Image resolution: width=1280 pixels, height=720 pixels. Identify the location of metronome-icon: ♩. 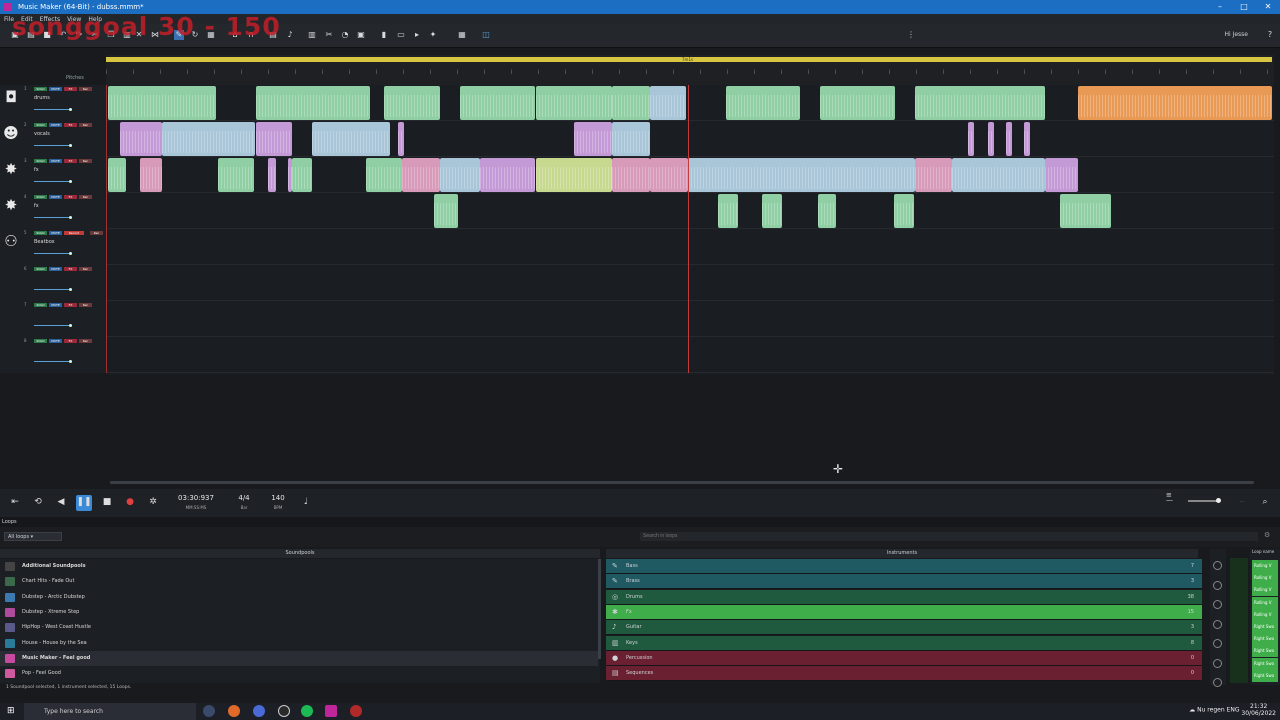
(306, 502).